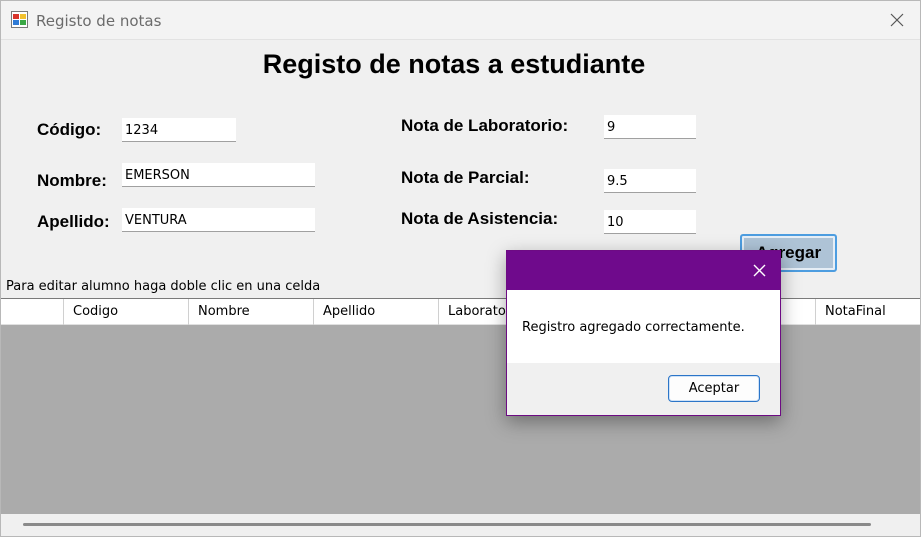 The width and height of the screenshot is (921, 537). What do you see at coordinates (465, 177) in the screenshot?
I see `parcial-label: Nota de Parcial:` at bounding box center [465, 177].